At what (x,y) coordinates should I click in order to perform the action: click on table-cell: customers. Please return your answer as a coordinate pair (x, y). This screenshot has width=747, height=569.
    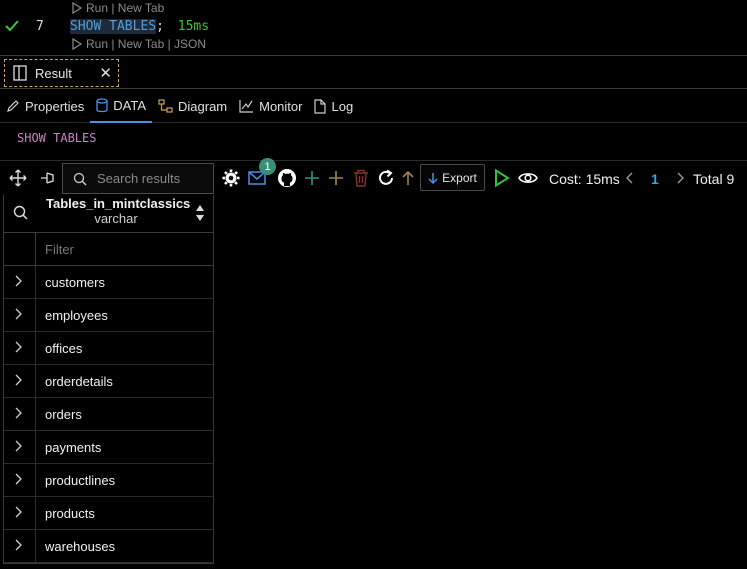
    Looking at the image, I should click on (124, 282).